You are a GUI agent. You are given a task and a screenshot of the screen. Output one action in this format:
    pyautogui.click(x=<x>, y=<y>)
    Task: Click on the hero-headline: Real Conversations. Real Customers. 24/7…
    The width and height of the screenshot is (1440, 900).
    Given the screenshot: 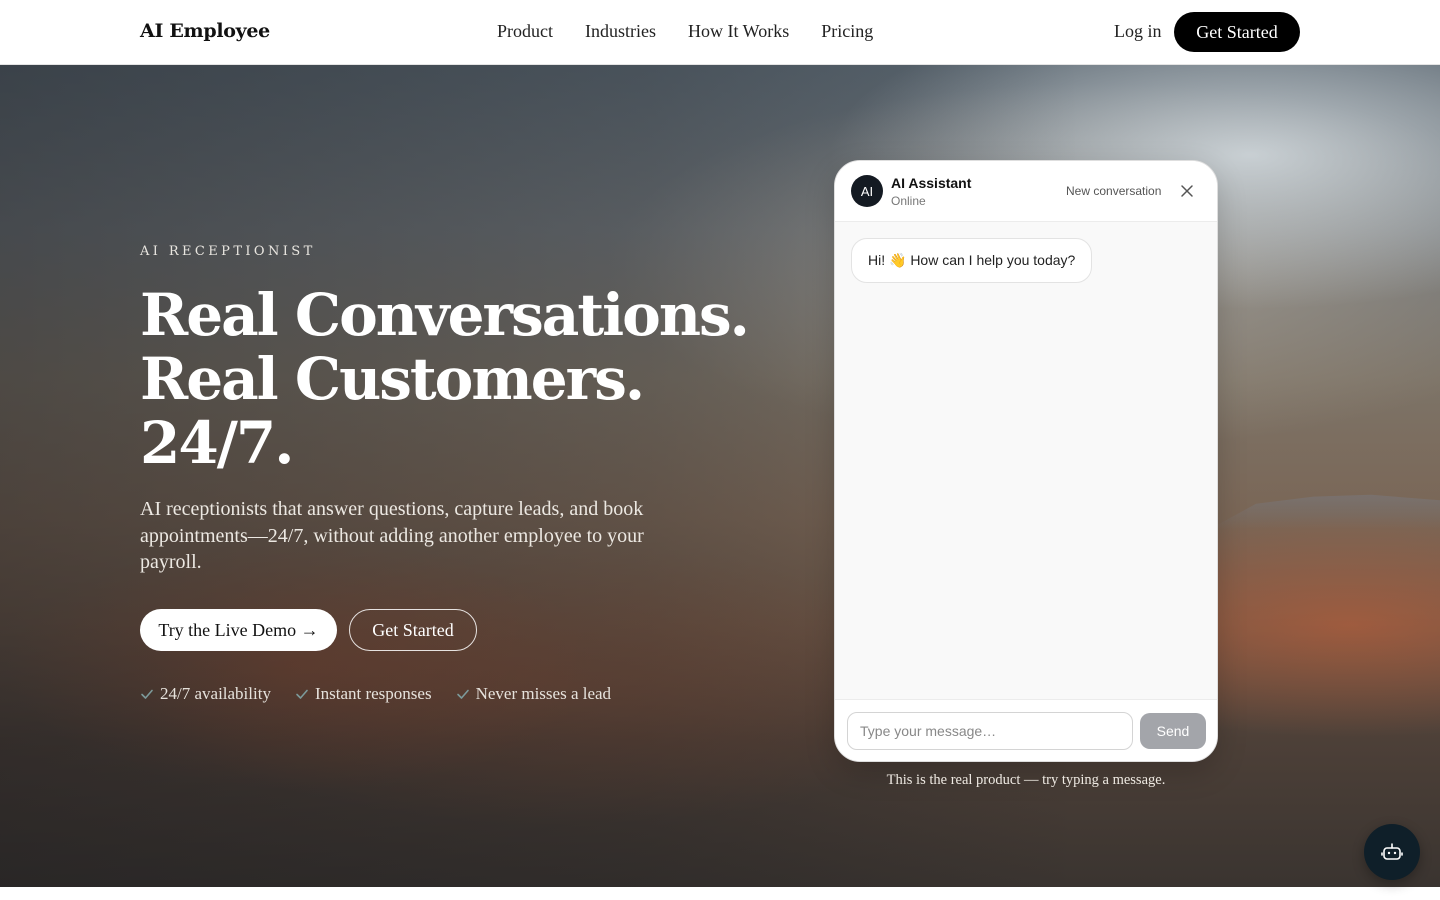 What is the action you would take?
    pyautogui.click(x=450, y=379)
    